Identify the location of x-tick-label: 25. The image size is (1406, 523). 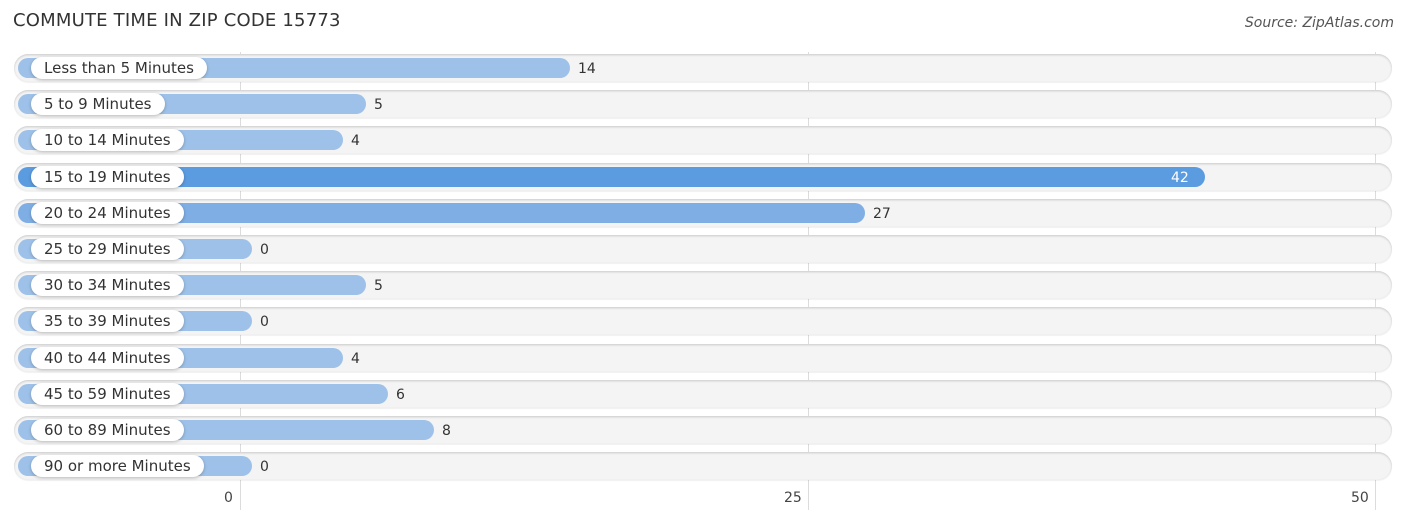
(793, 498).